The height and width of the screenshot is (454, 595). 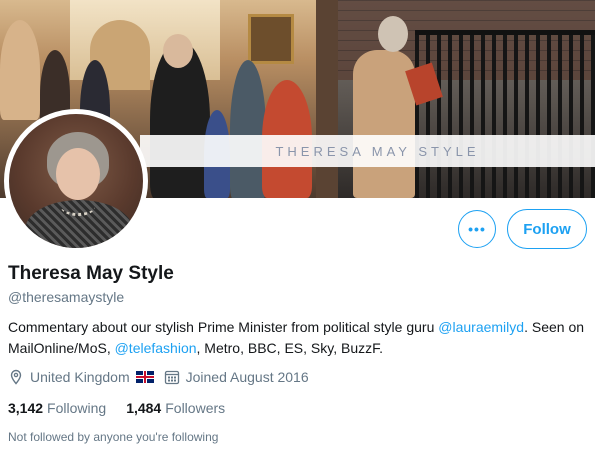 What do you see at coordinates (481, 327) in the screenshot?
I see `mention-link-lauraemilyd: @lauraemilyd` at bounding box center [481, 327].